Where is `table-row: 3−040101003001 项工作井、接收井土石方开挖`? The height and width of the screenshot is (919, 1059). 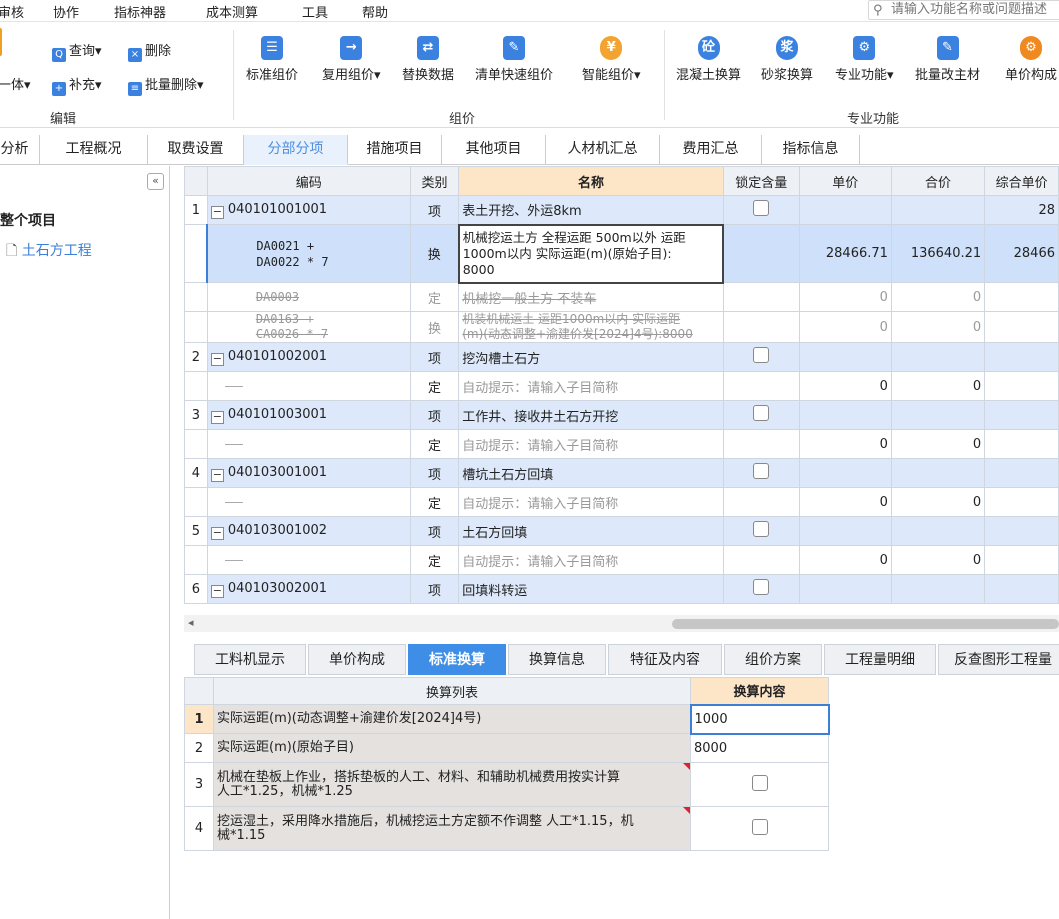 table-row: 3−040101003001 项工作井、接收井土石方开挖 is located at coordinates (621, 415).